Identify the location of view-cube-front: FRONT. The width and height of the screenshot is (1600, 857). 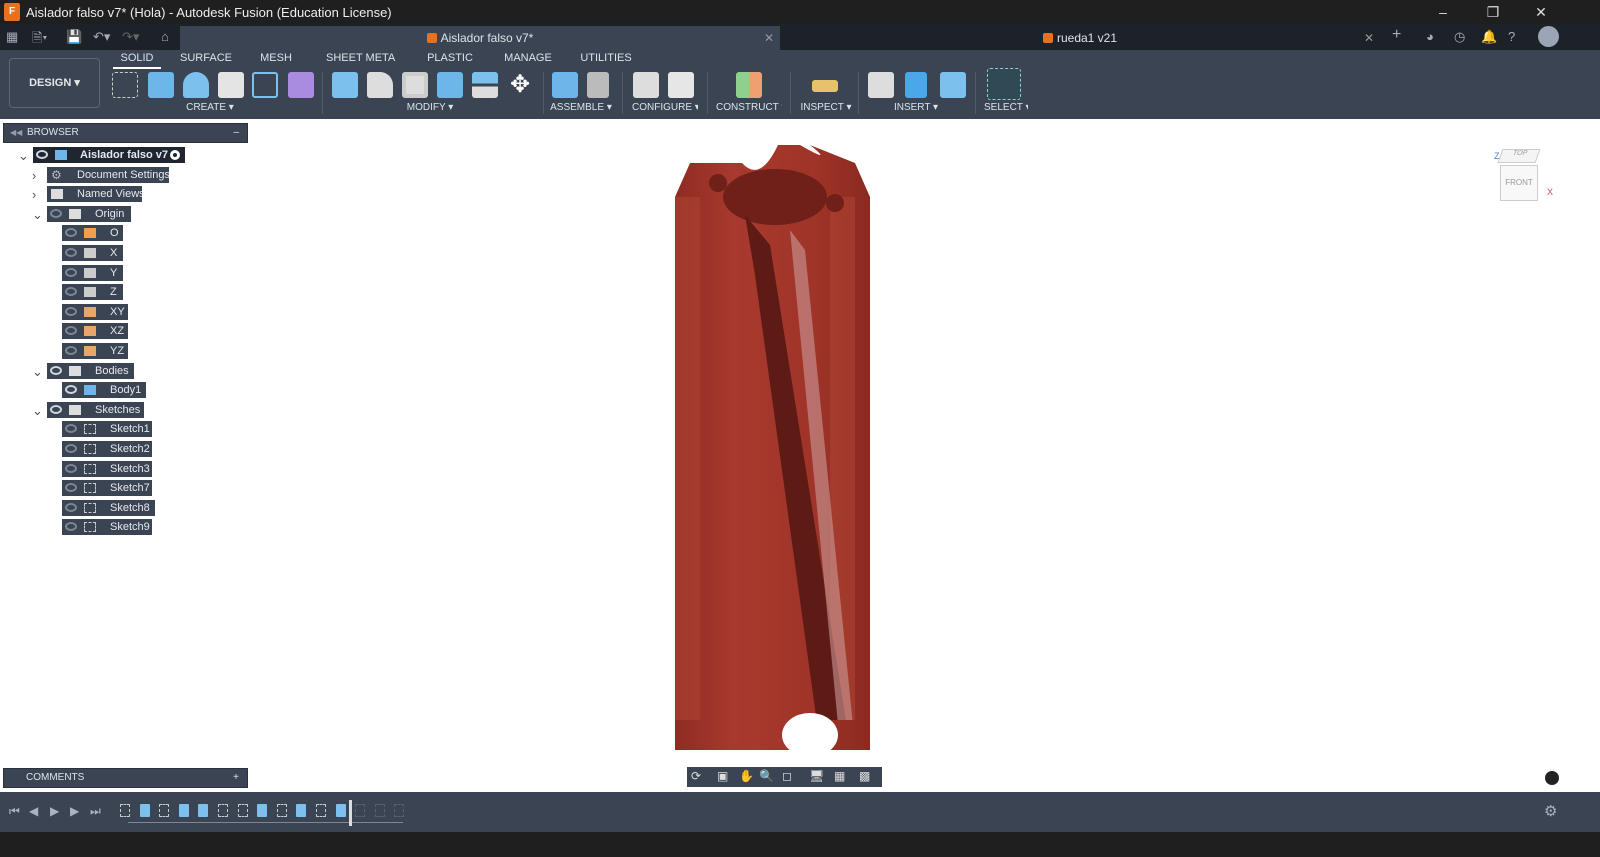
(1519, 183).